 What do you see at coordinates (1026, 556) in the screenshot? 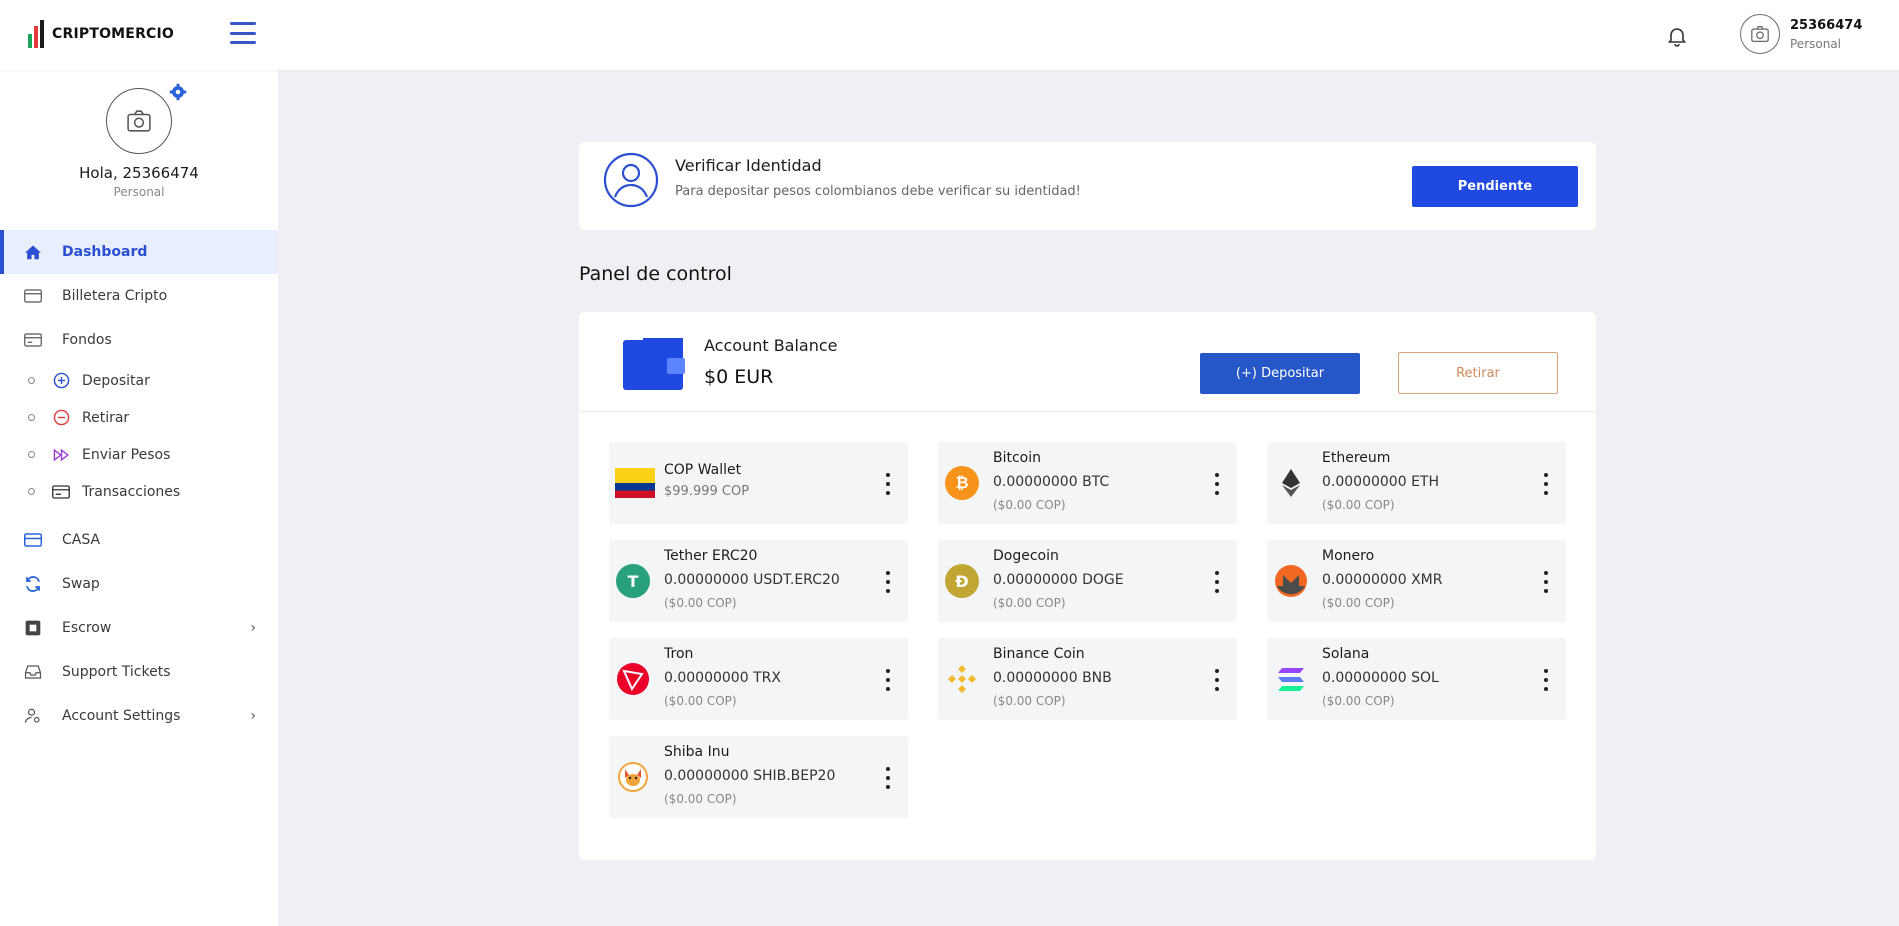
I see `wallet-name: Dogecoin` at bounding box center [1026, 556].